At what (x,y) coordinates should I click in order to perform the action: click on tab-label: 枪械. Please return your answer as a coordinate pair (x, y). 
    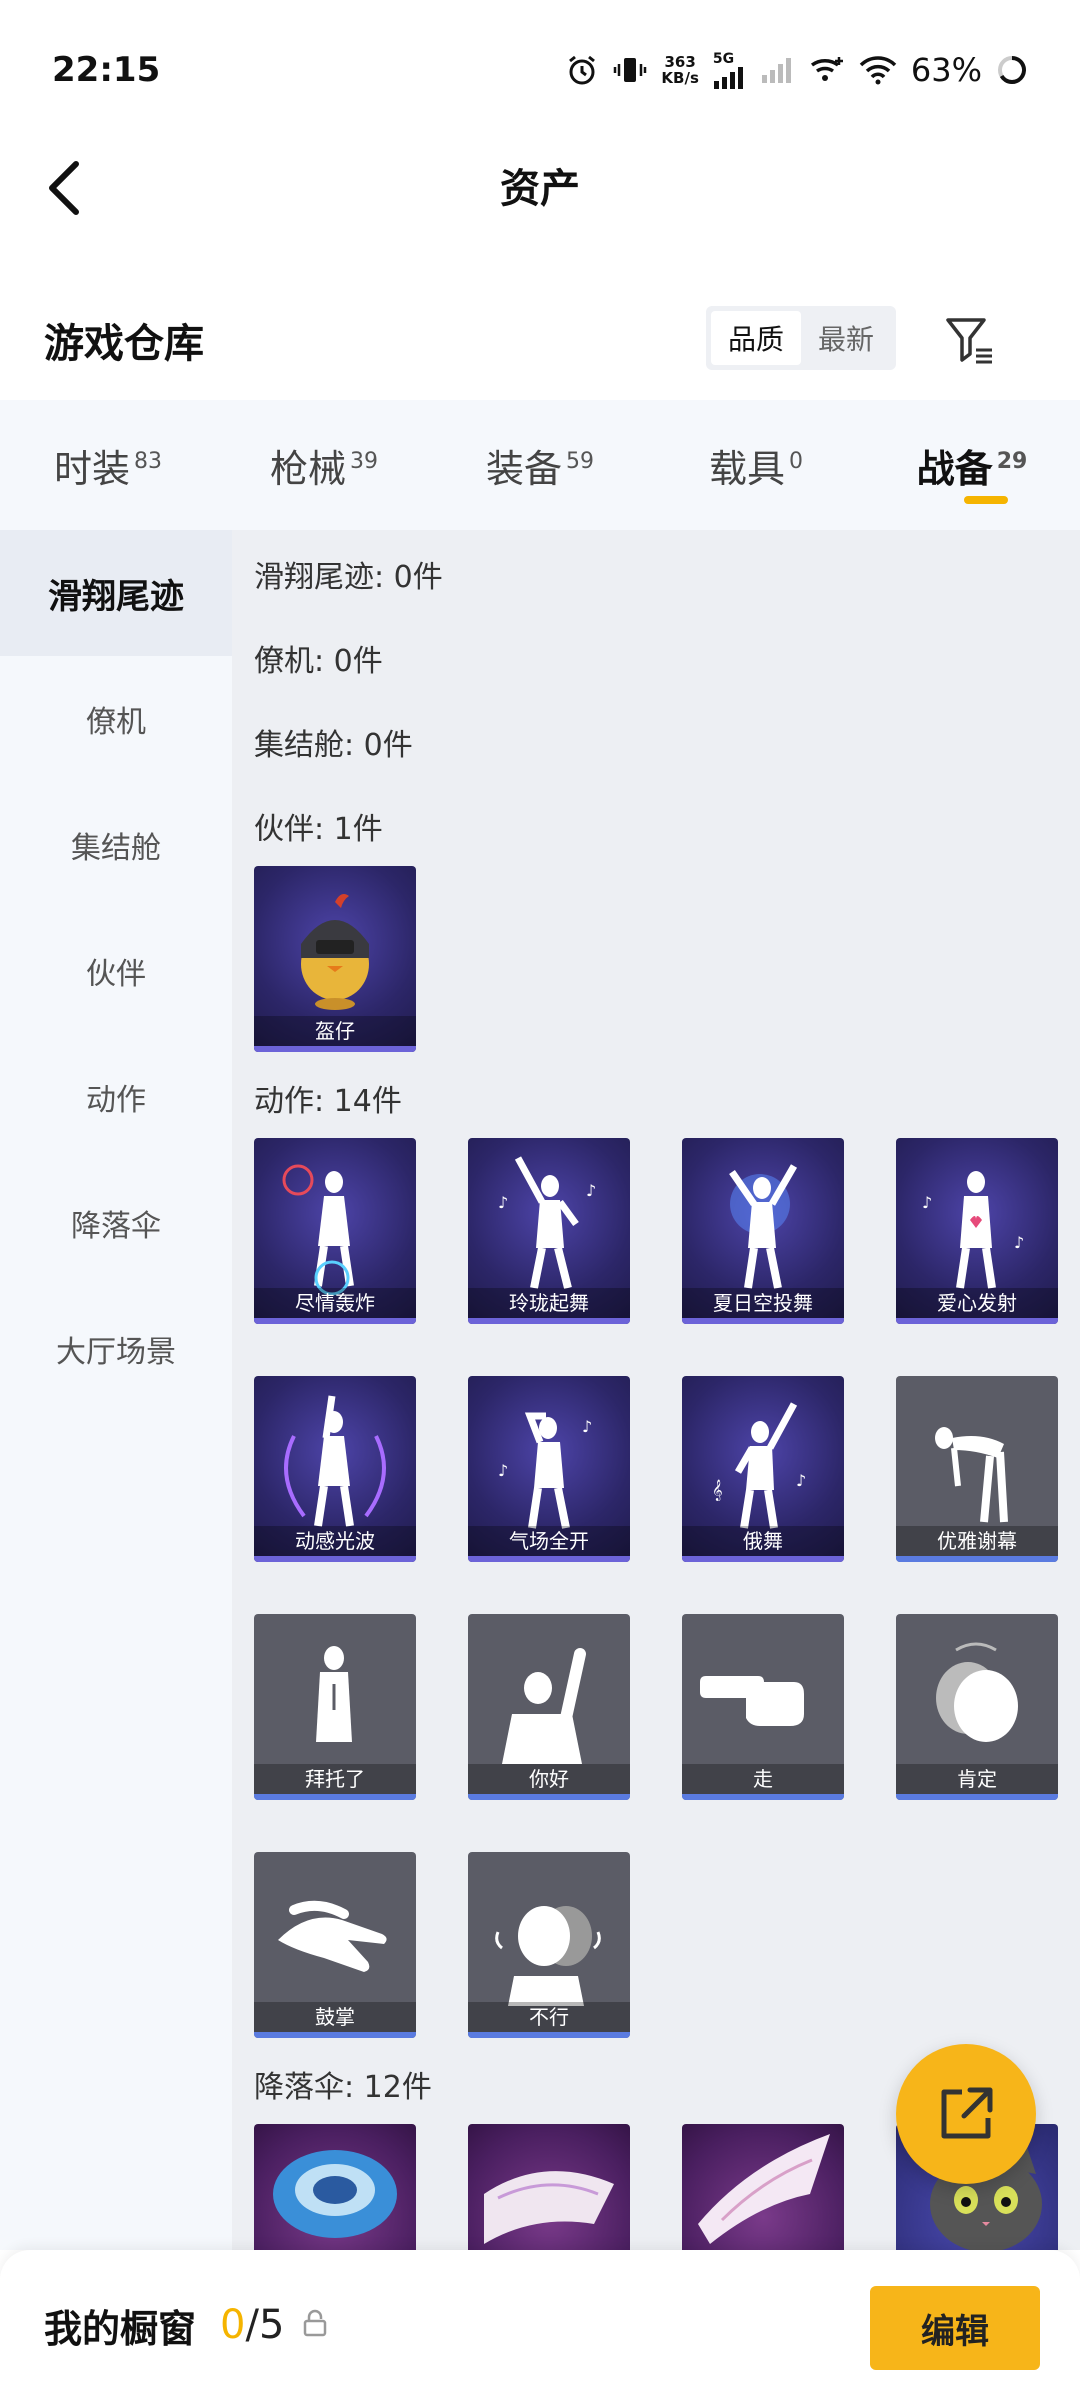
    Looking at the image, I should click on (307, 468).